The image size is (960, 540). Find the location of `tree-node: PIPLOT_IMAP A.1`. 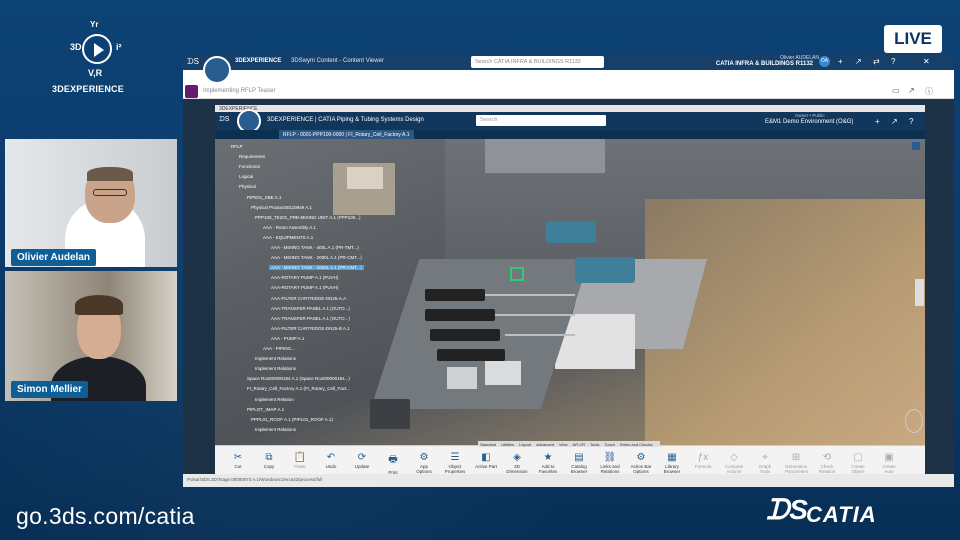

tree-node: PIPLOT_IMAP A.1 is located at coordinates (265, 409).